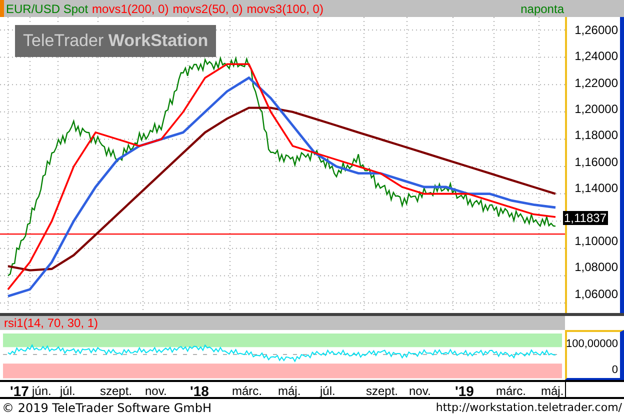  What do you see at coordinates (615, 370) in the screenshot?
I see `axis-label: 0` at bounding box center [615, 370].